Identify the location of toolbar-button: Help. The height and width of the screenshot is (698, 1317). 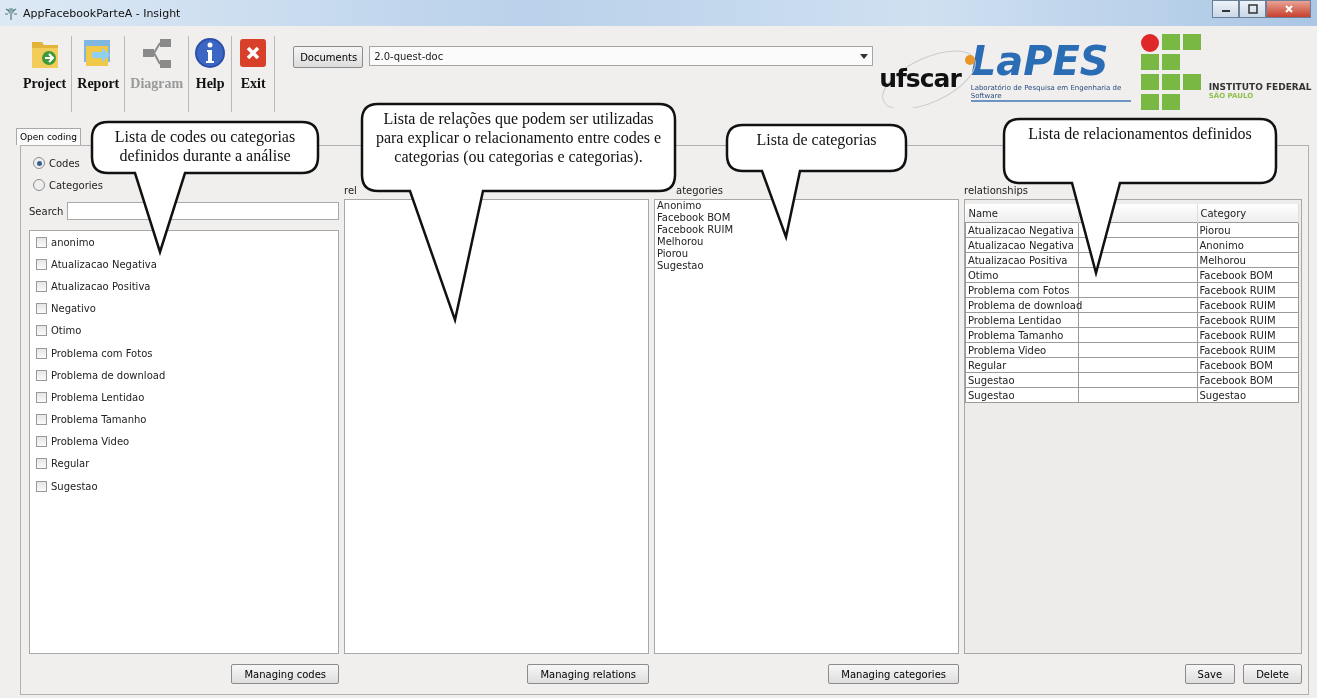
(211, 74).